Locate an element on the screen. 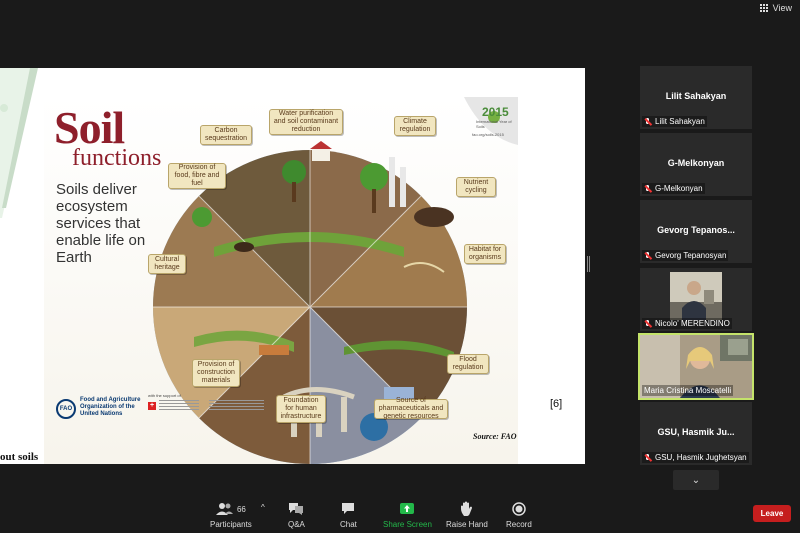 This screenshot has width=800, height=533. raise-hand-button: Raise Hand is located at coordinates (467, 514).